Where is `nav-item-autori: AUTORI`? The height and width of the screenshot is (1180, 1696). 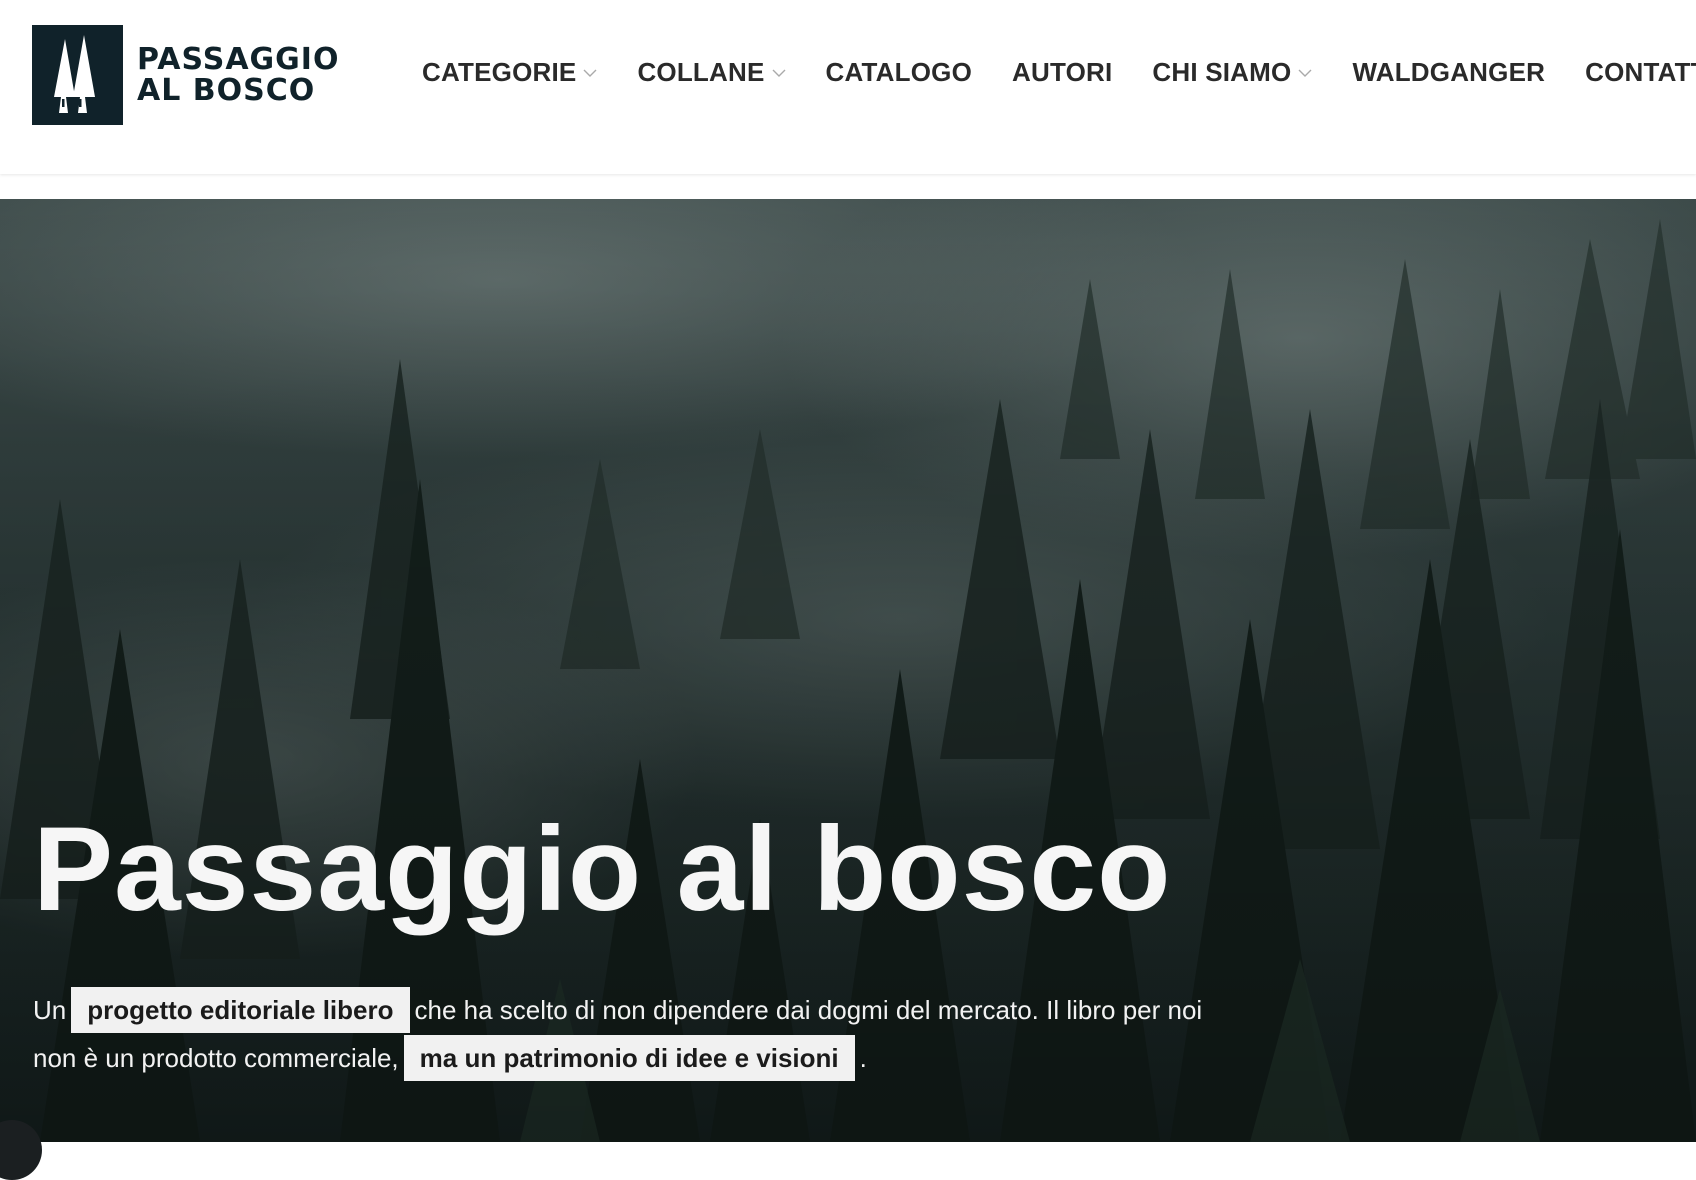
nav-item-autori: AUTORI is located at coordinates (1062, 72).